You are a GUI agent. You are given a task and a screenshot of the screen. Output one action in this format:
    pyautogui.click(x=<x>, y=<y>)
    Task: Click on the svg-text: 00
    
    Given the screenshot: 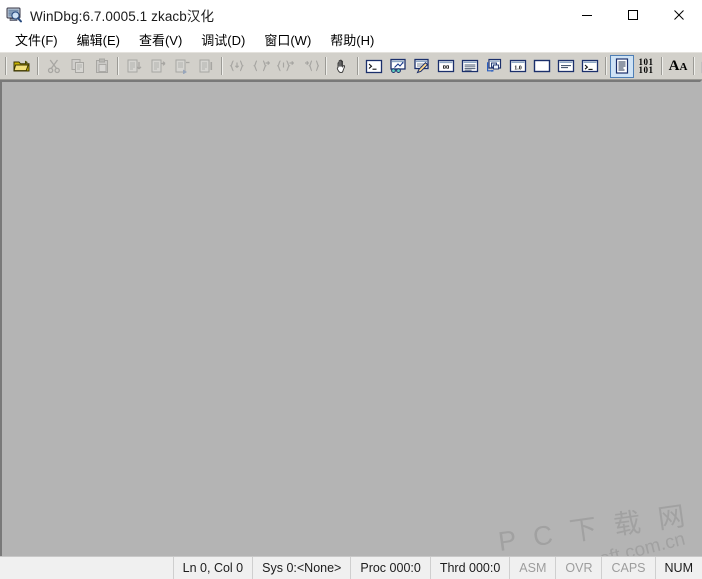 What is the action you would take?
    pyautogui.click(x=446, y=67)
    